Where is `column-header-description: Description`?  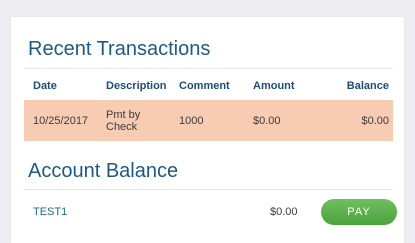
column-header-description: Description is located at coordinates (136, 86).